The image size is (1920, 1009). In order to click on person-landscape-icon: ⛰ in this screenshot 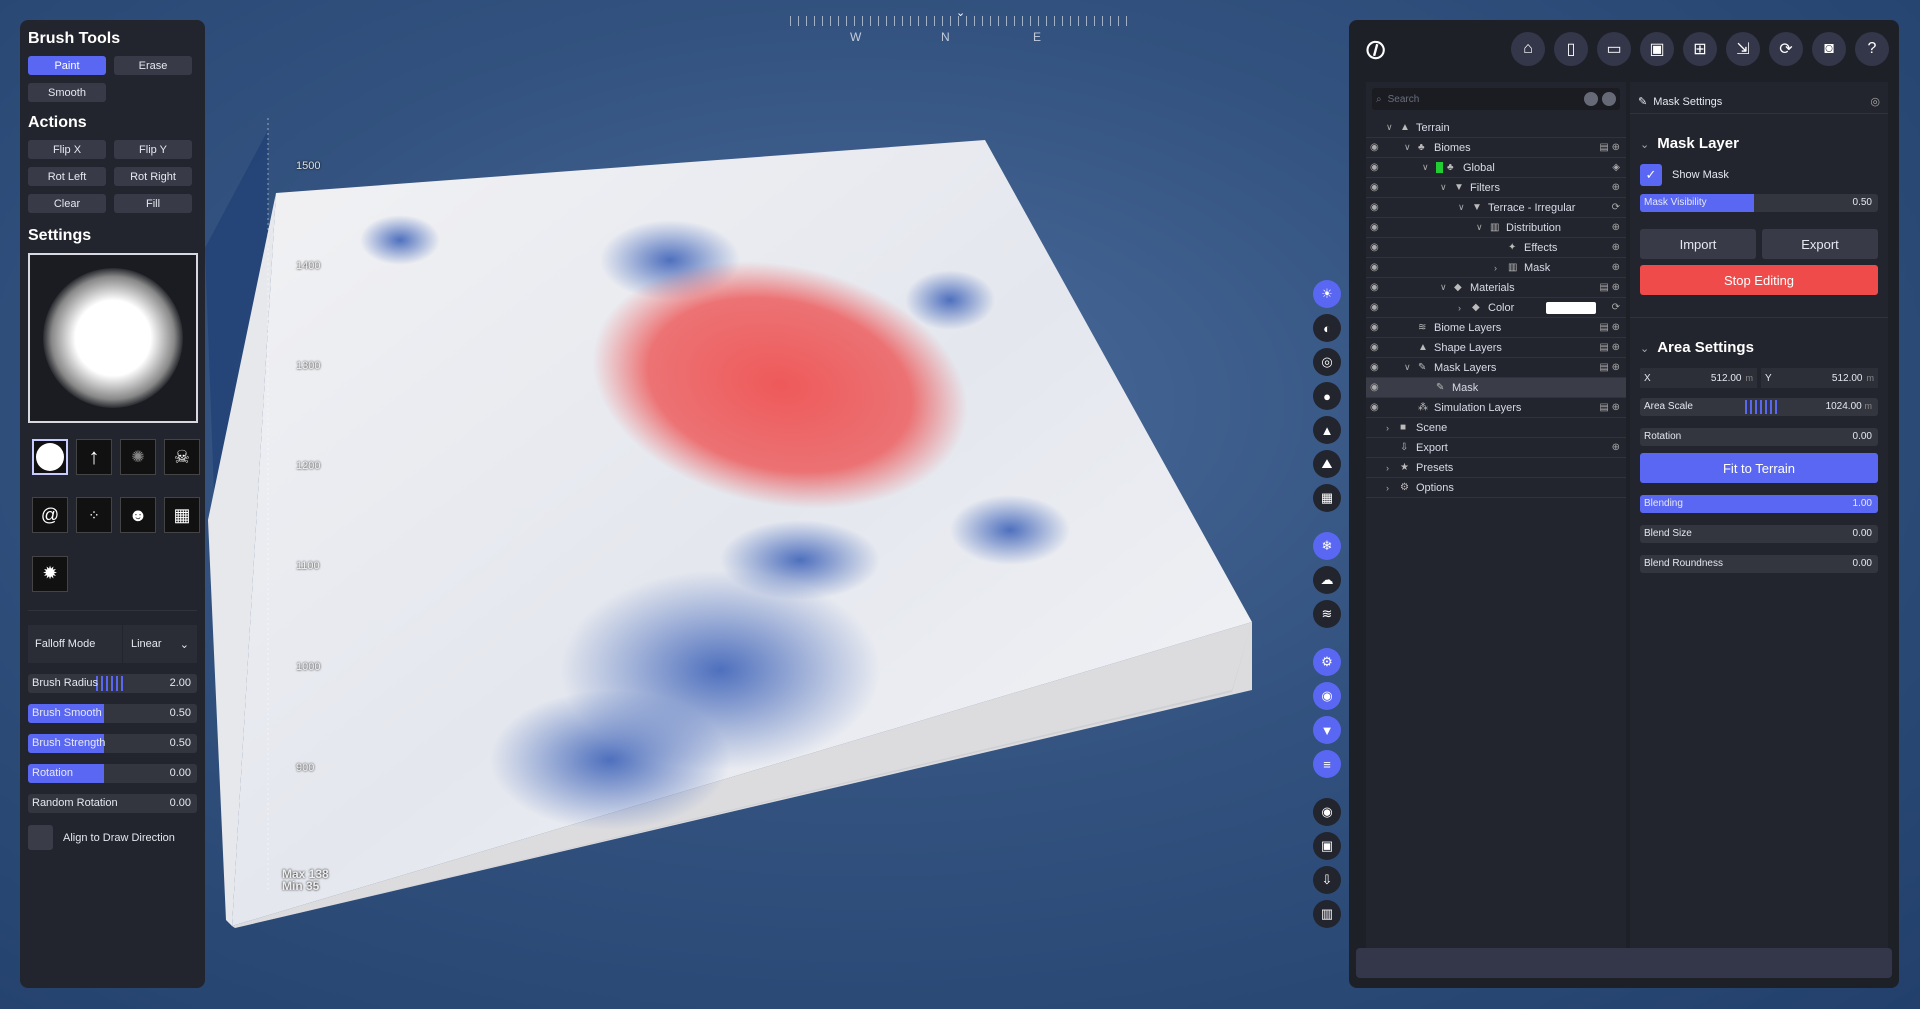, I will do `click(1327, 464)`.